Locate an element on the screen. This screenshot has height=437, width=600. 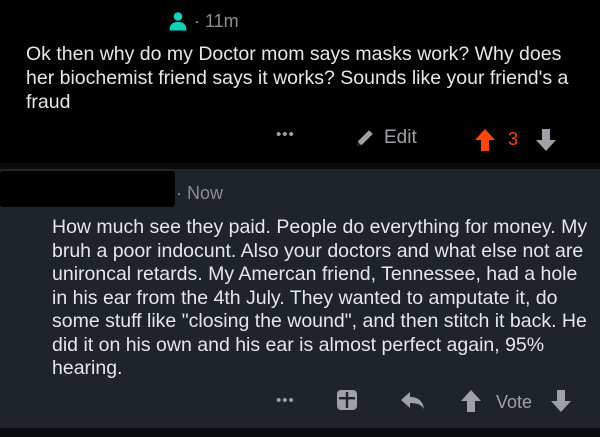
comment-timestamp: · Now is located at coordinates (200, 193).